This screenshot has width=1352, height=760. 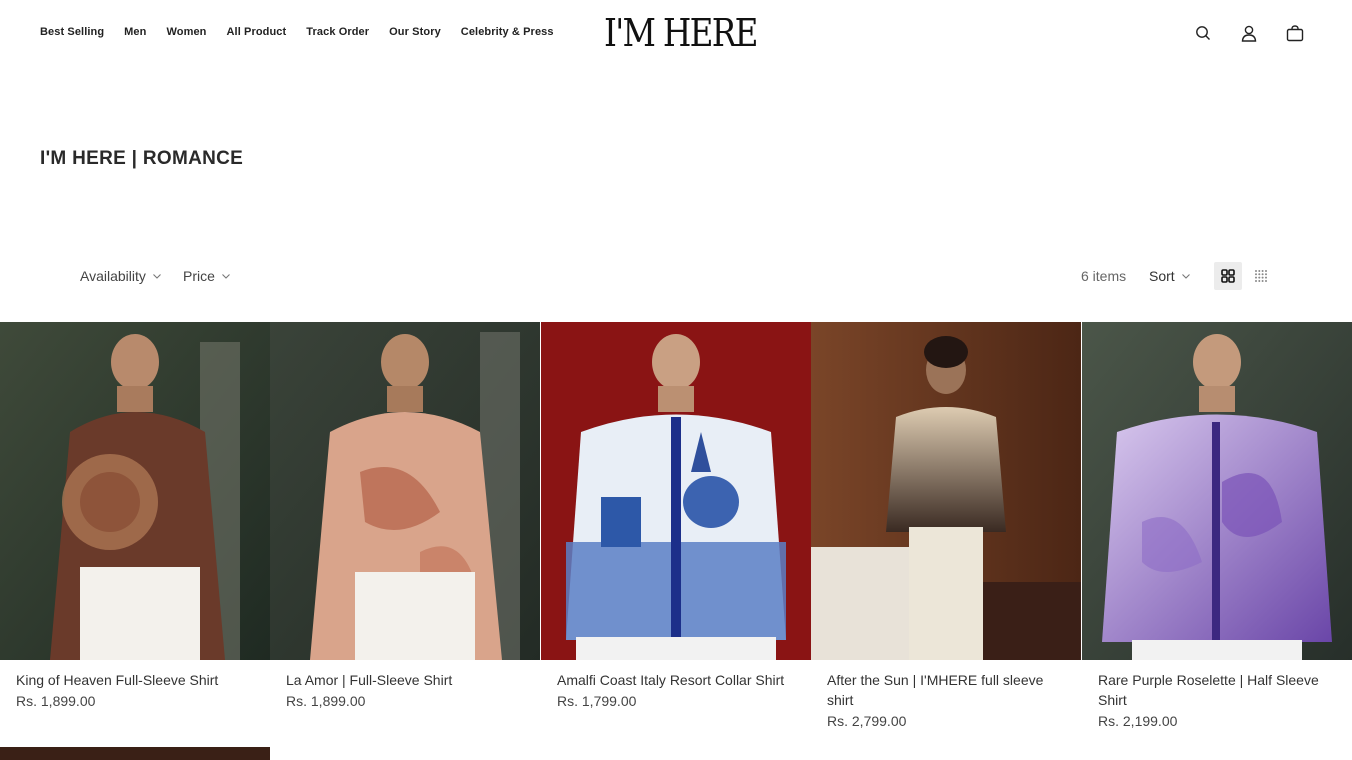 I want to click on header-actions, so click(x=1249, y=33).